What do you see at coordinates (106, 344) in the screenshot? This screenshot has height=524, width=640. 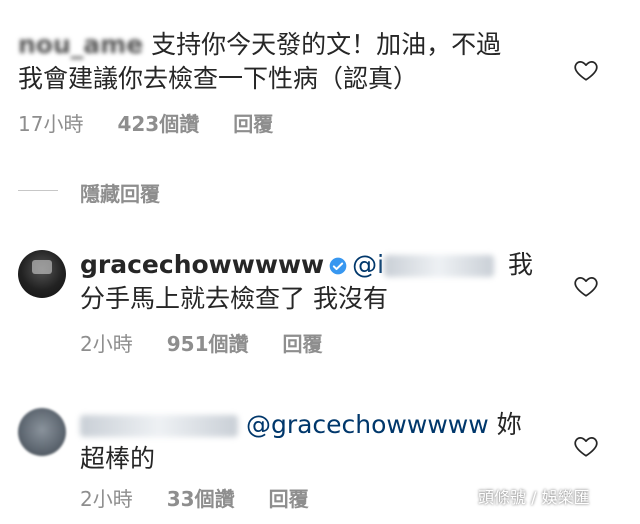 I see `comment-2-time: 2小時` at bounding box center [106, 344].